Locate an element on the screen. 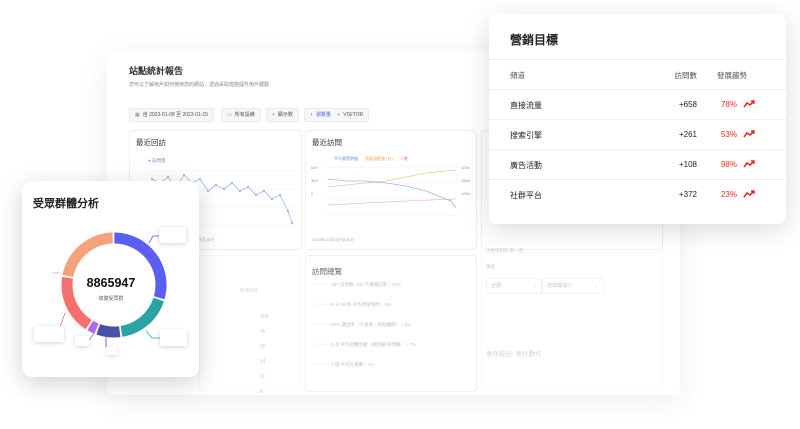 This screenshot has height=429, width=800. table-row: 直接流量 +658 78% is located at coordinates (637, 104).